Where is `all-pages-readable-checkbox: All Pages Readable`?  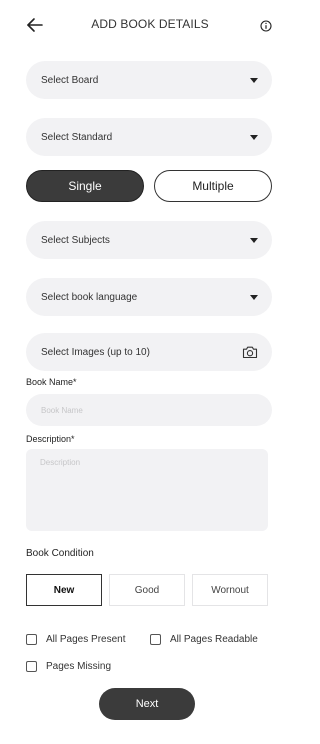 all-pages-readable-checkbox: All Pages Readable is located at coordinates (204, 639).